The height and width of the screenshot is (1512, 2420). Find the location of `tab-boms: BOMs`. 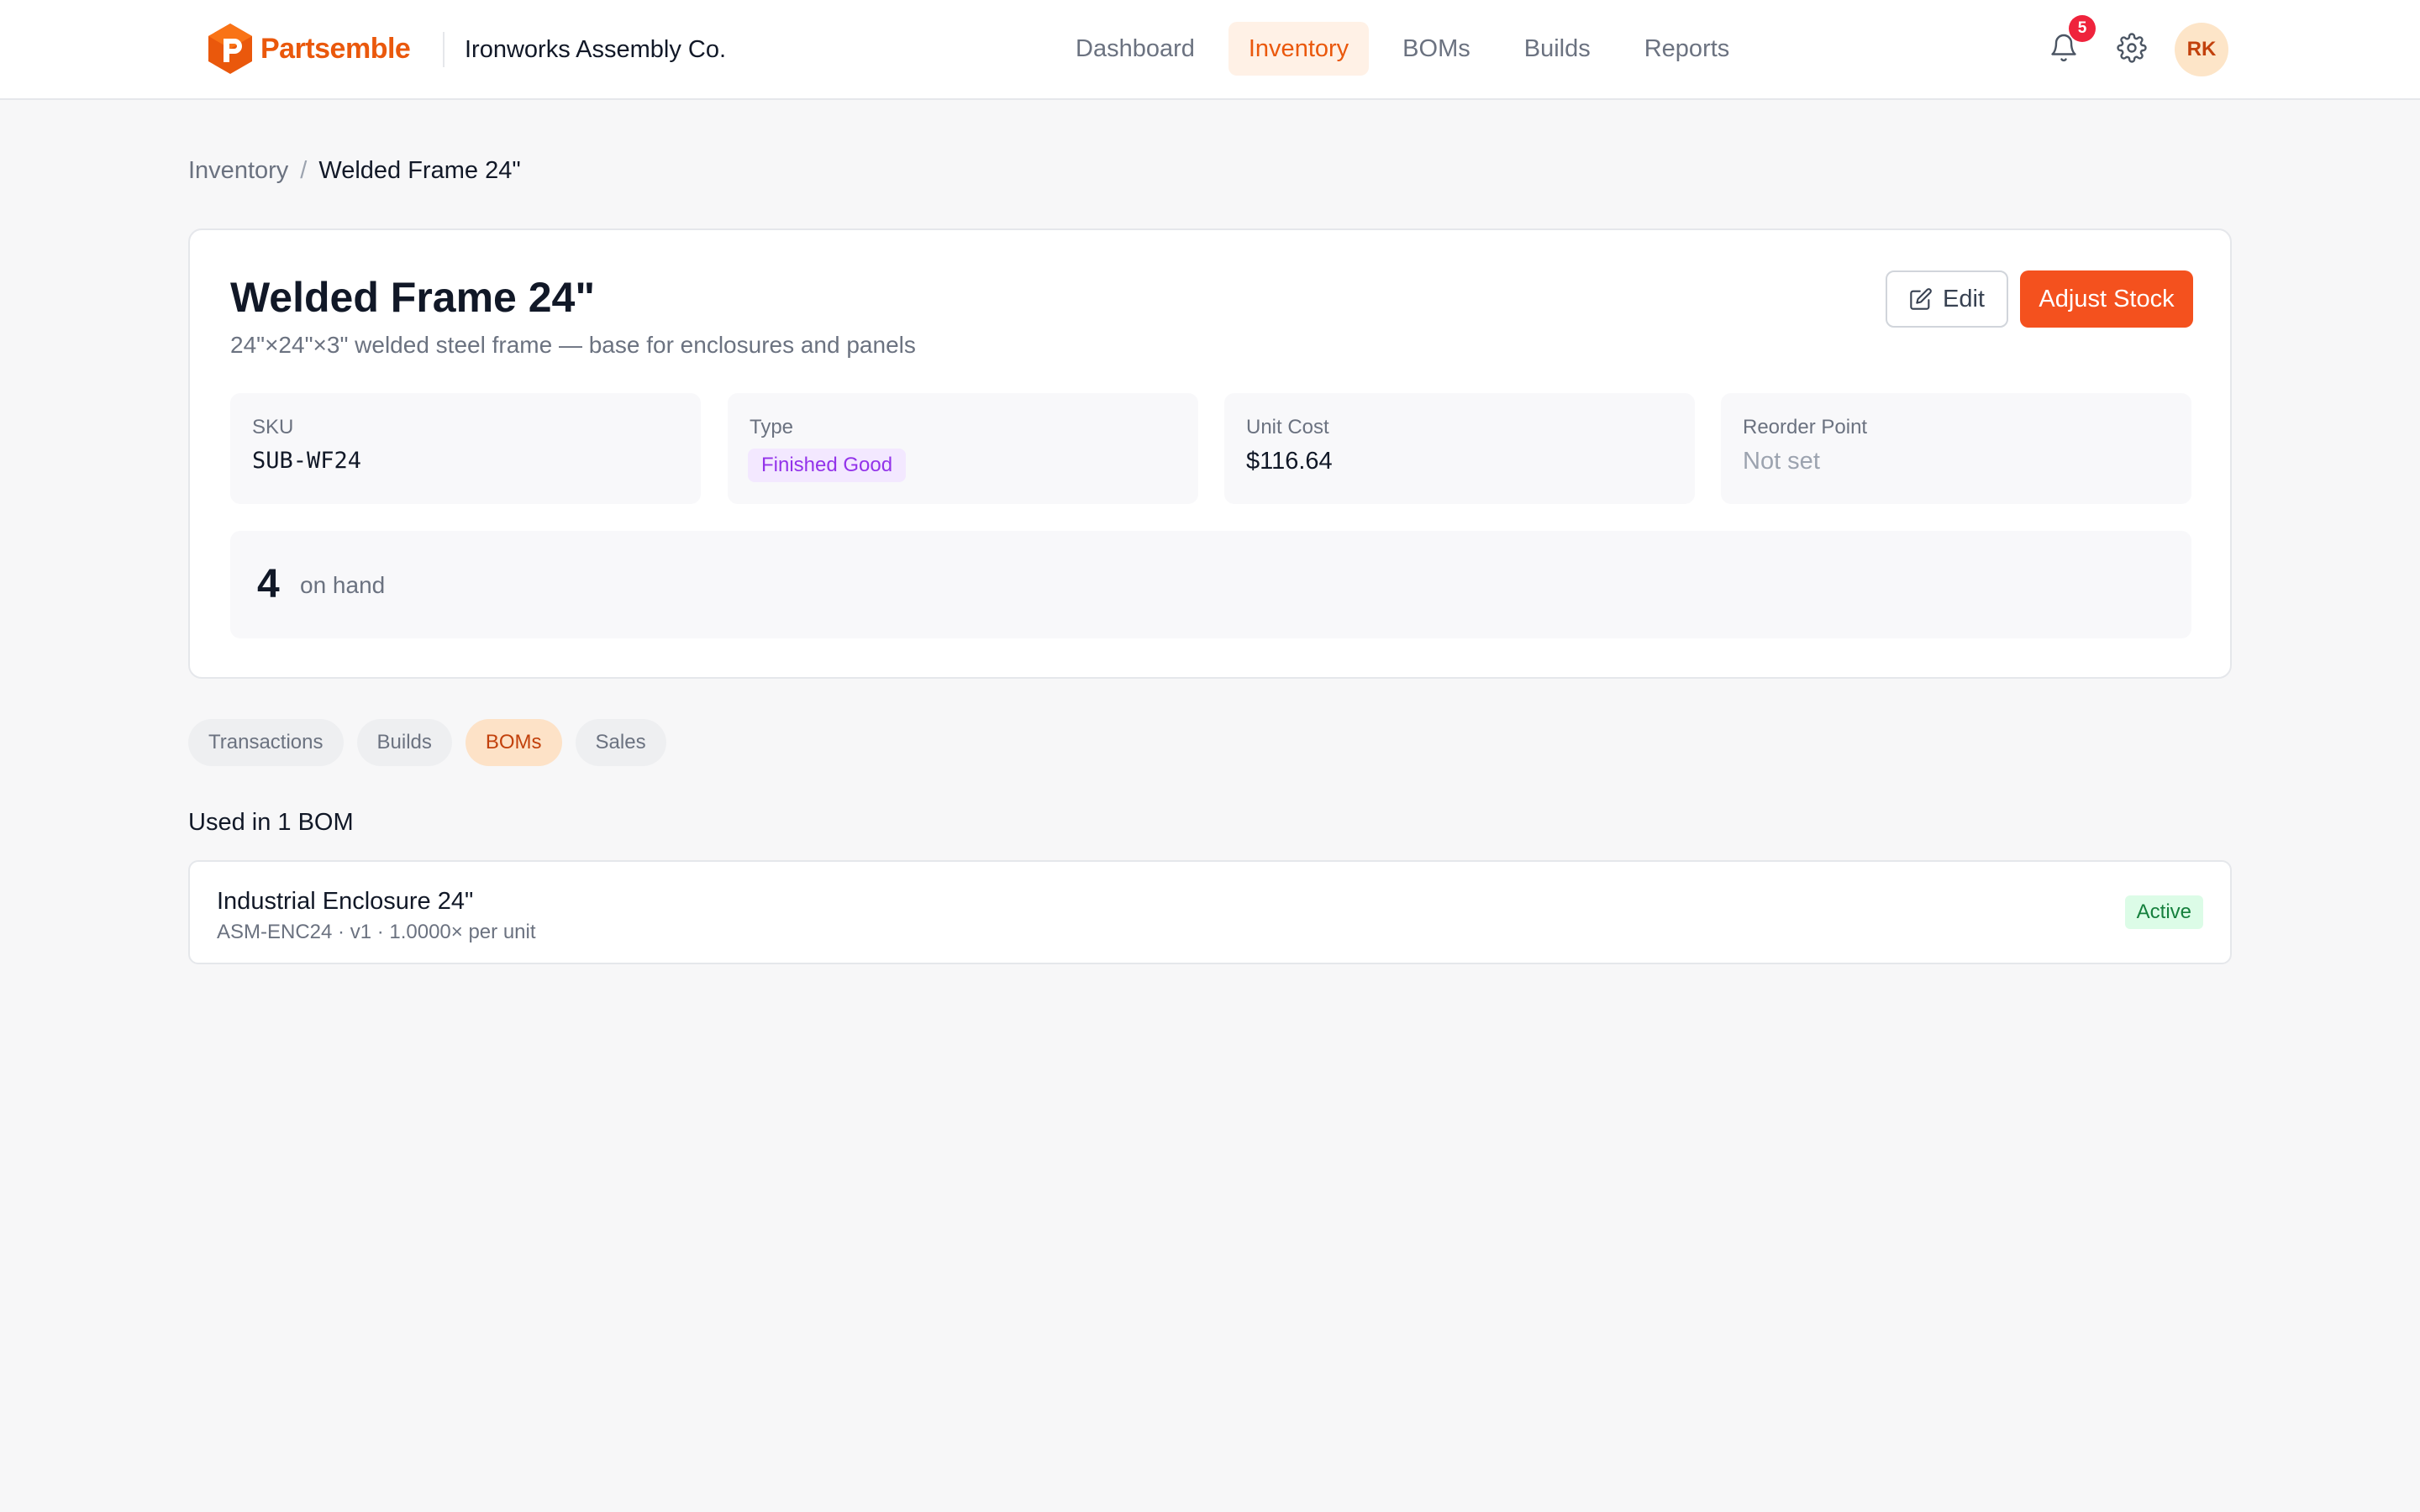

tab-boms: BOMs is located at coordinates (513, 742).